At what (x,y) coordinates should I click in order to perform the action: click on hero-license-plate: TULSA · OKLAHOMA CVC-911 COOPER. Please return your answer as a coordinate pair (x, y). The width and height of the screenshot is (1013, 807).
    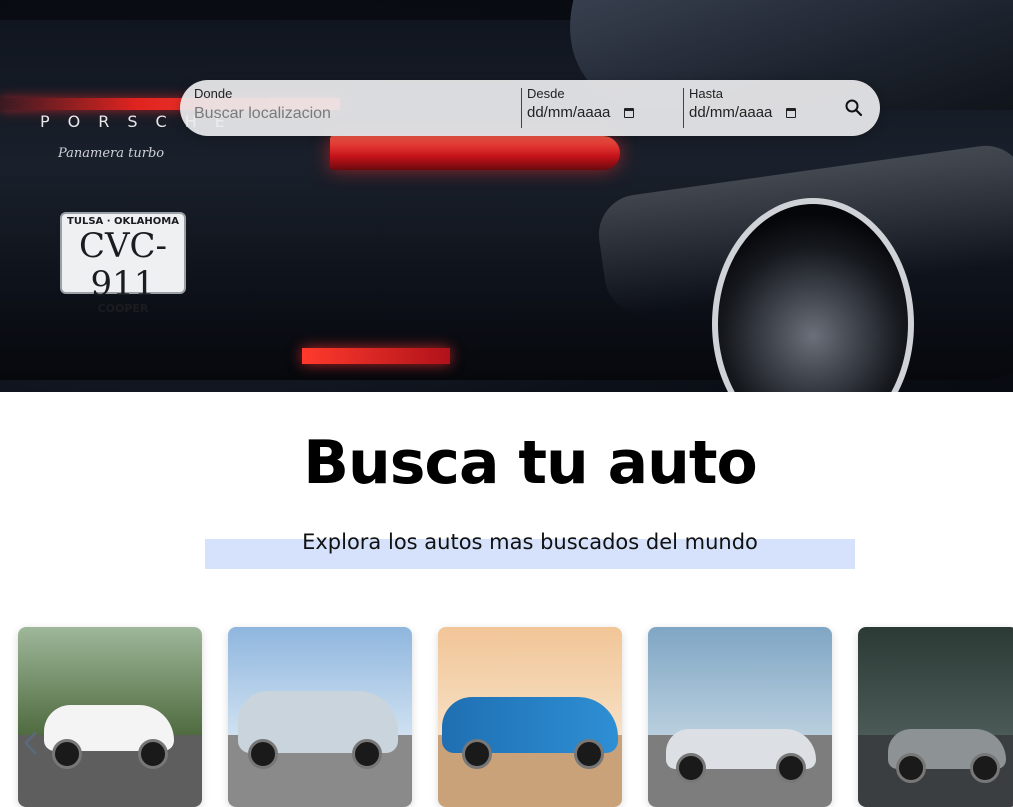
    Looking at the image, I should click on (123, 263).